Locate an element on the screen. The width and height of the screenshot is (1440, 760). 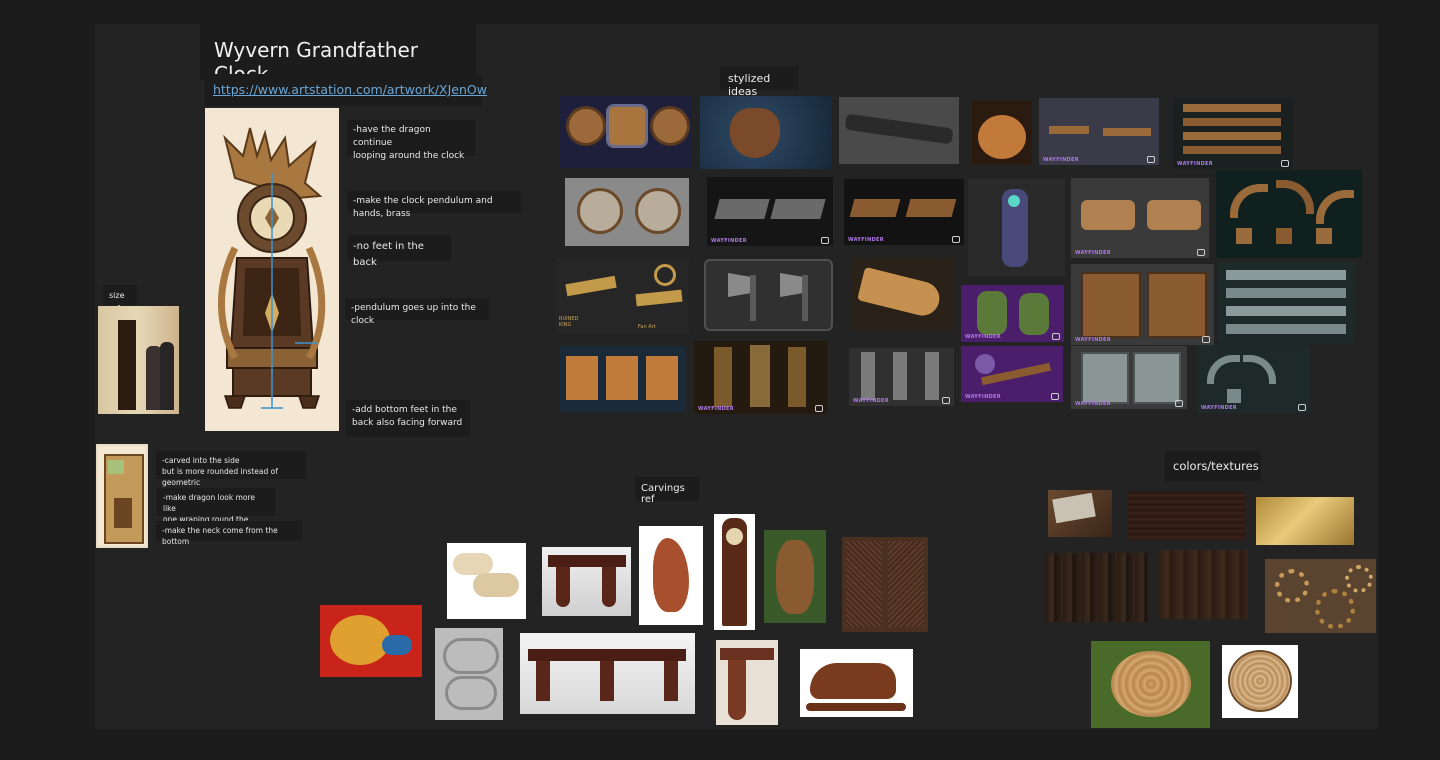
size-ref-photo is located at coordinates (138, 360).